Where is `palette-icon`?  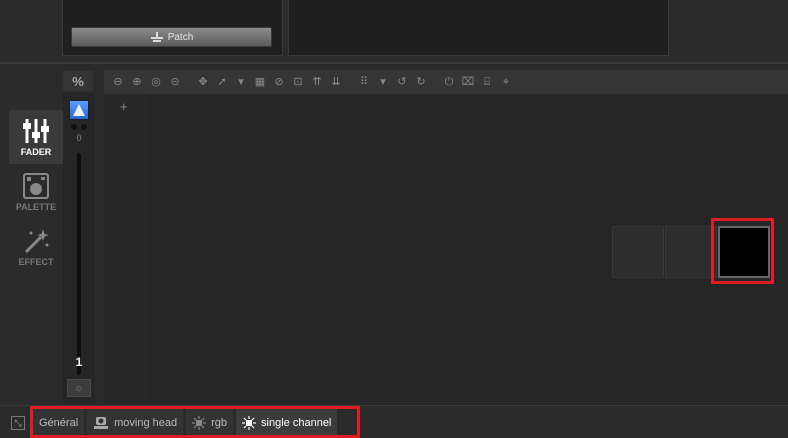 palette-icon is located at coordinates (36, 186).